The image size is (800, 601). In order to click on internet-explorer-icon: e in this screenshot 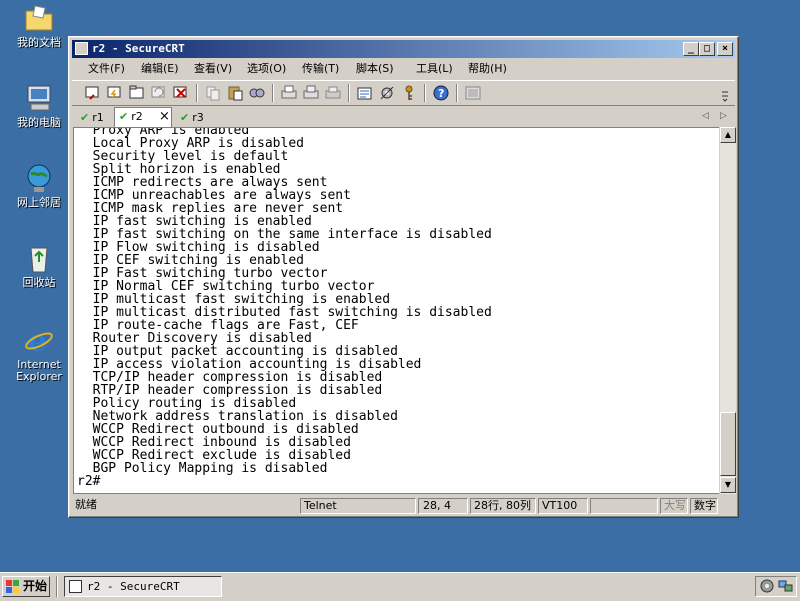, I will do `click(39, 341)`.